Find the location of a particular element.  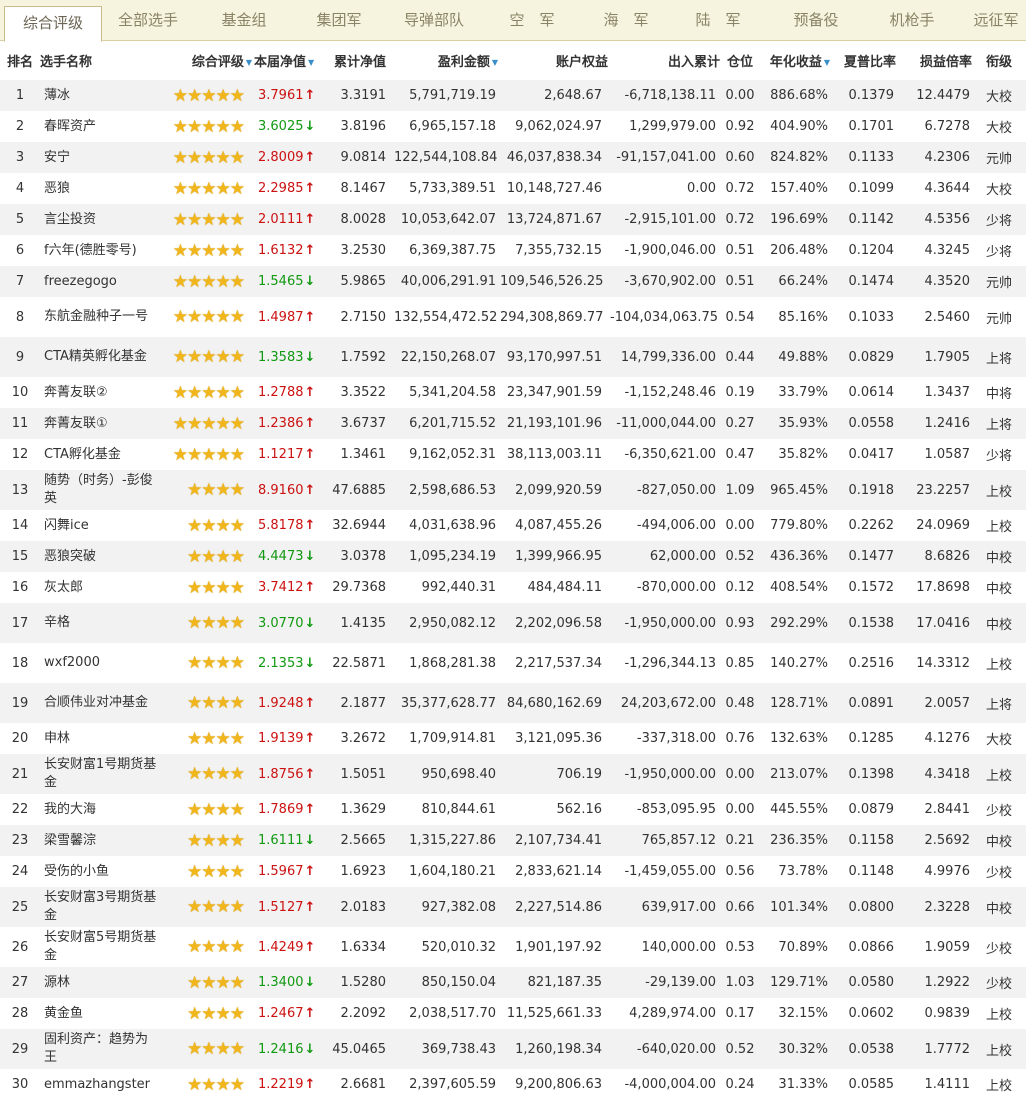

tab-0: 综合评级 is located at coordinates (53, 24).